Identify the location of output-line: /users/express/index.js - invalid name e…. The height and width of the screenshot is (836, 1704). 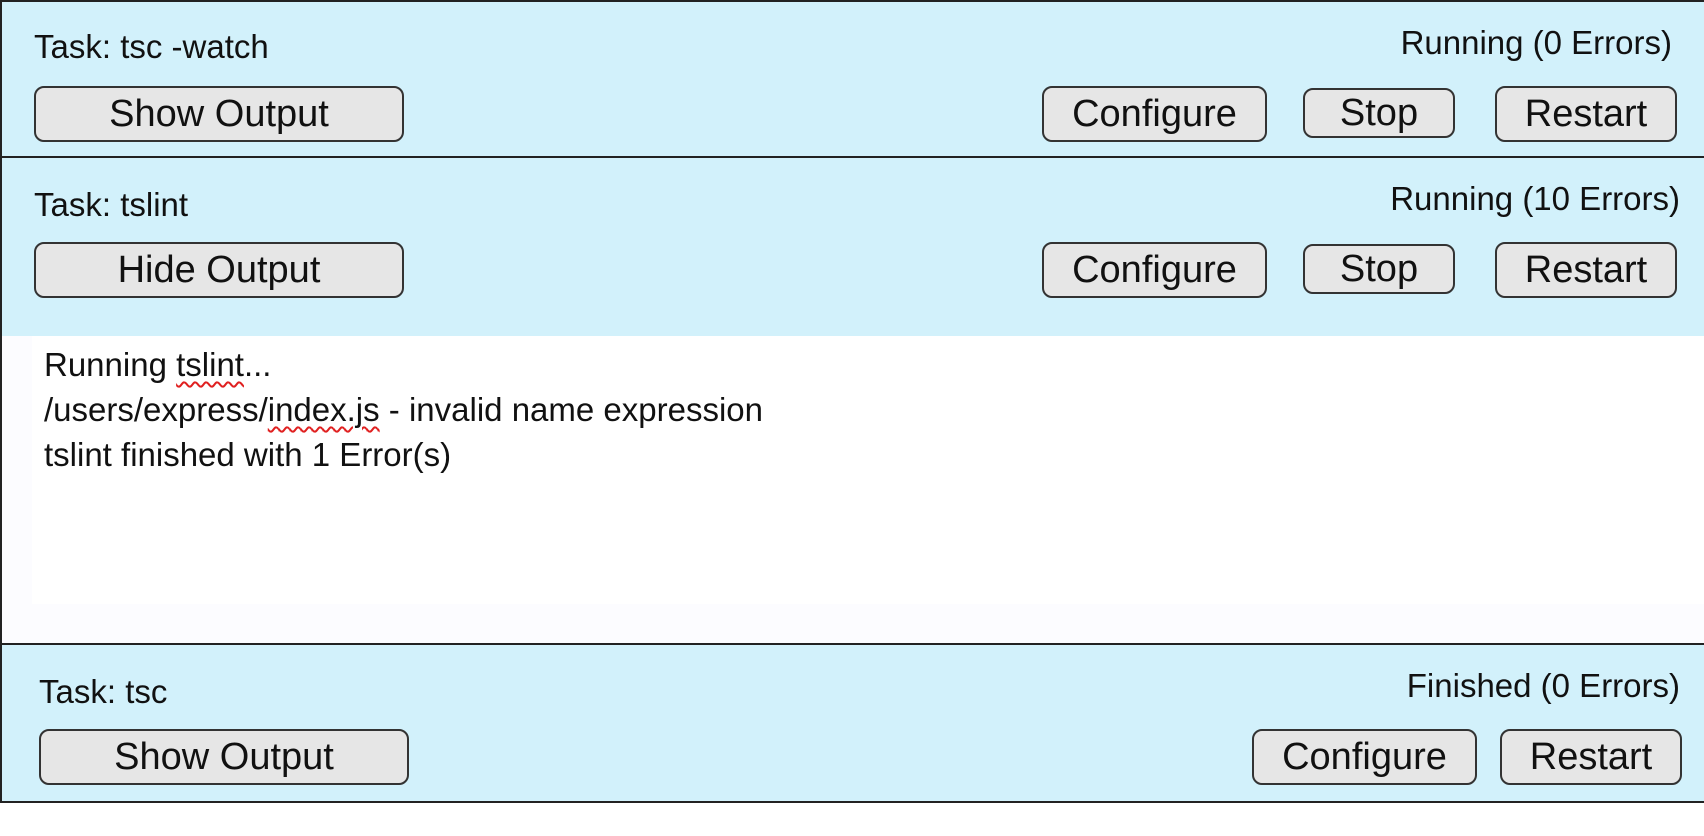
(403, 410).